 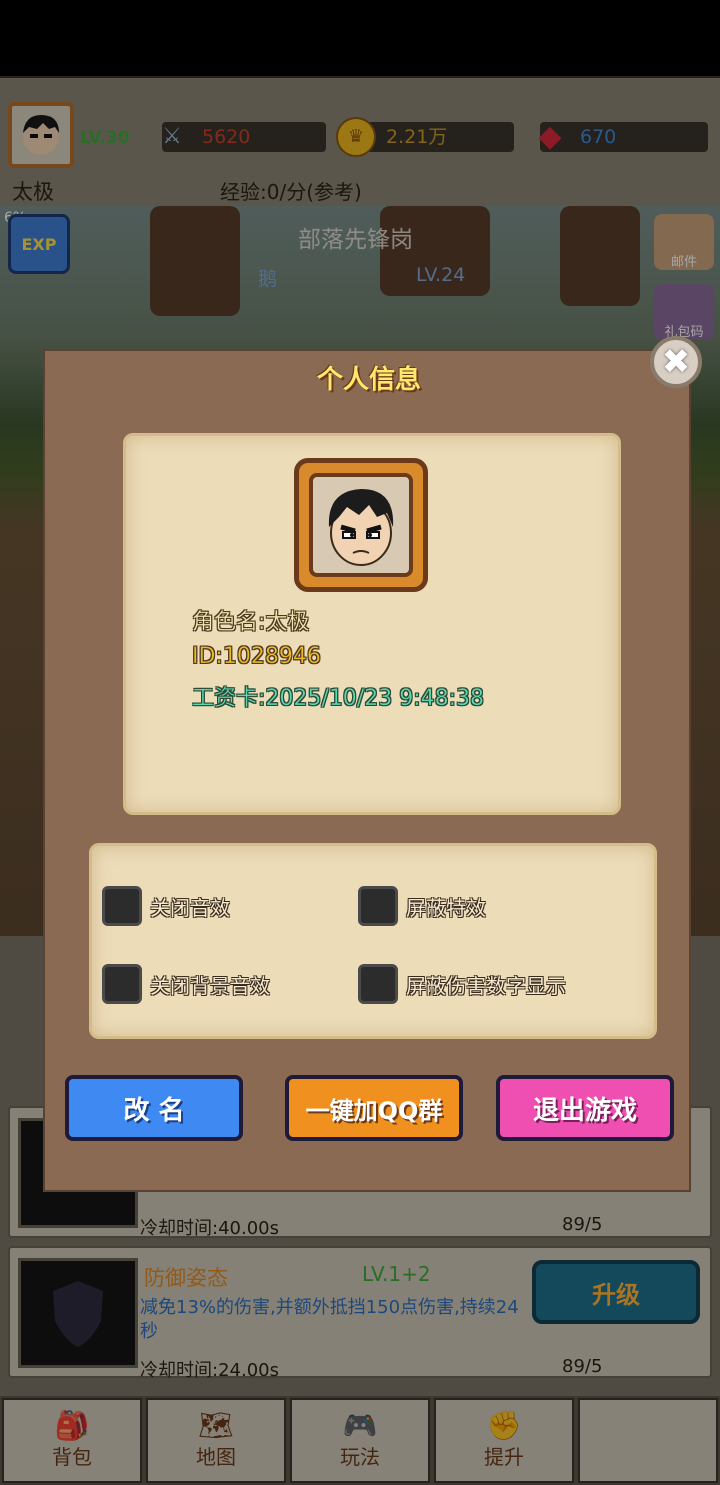 What do you see at coordinates (373, 941) in the screenshot?
I see `settings-panel: 关闭音效 屏蔽特效 关闭背景音效 屏蔽伤害数字显示` at bounding box center [373, 941].